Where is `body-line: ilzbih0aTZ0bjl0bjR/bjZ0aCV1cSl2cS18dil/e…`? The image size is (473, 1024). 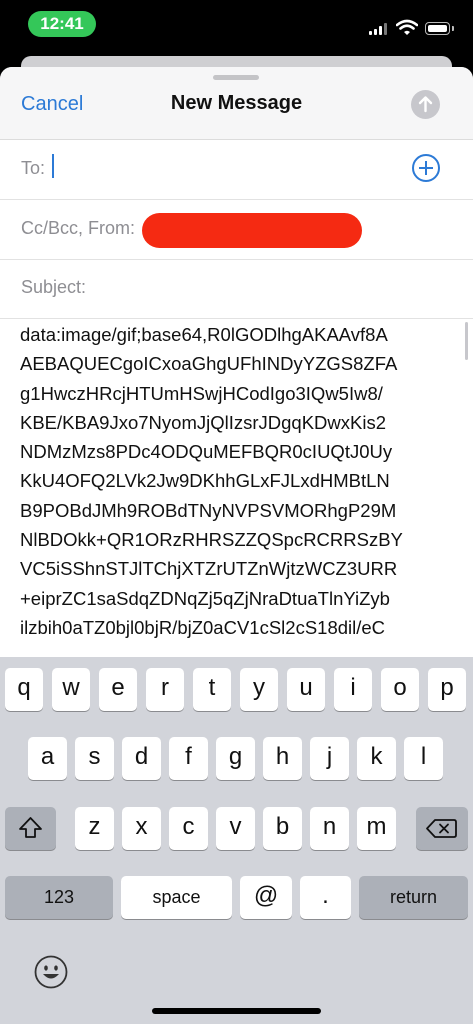
body-line: ilzbih0aTZ0bjl0bjR/bjZ0aCV1cSl2cS18dil/e… is located at coordinates (203, 627).